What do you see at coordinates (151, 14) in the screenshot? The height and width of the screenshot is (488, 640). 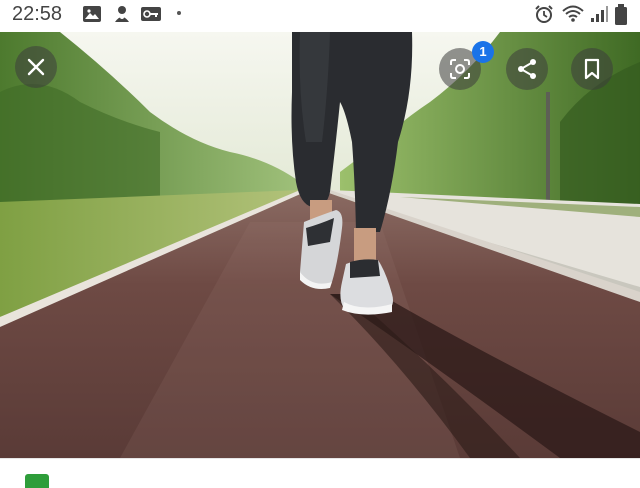 I see `vpn-key-icon` at bounding box center [151, 14].